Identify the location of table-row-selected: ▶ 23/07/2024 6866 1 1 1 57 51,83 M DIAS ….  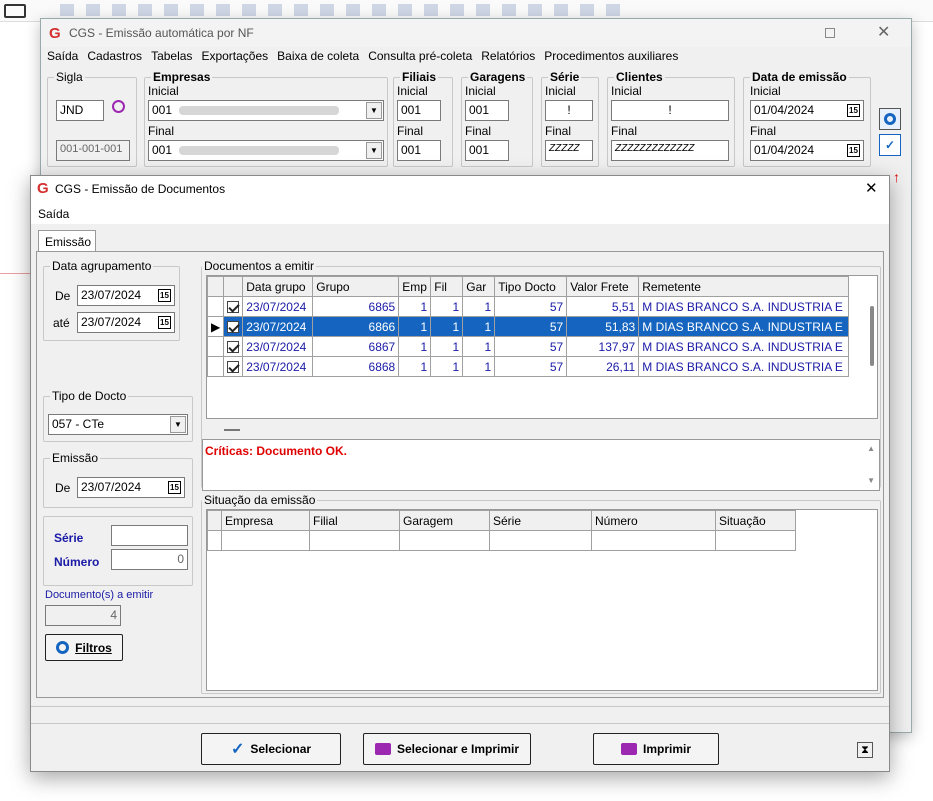
(528, 326).